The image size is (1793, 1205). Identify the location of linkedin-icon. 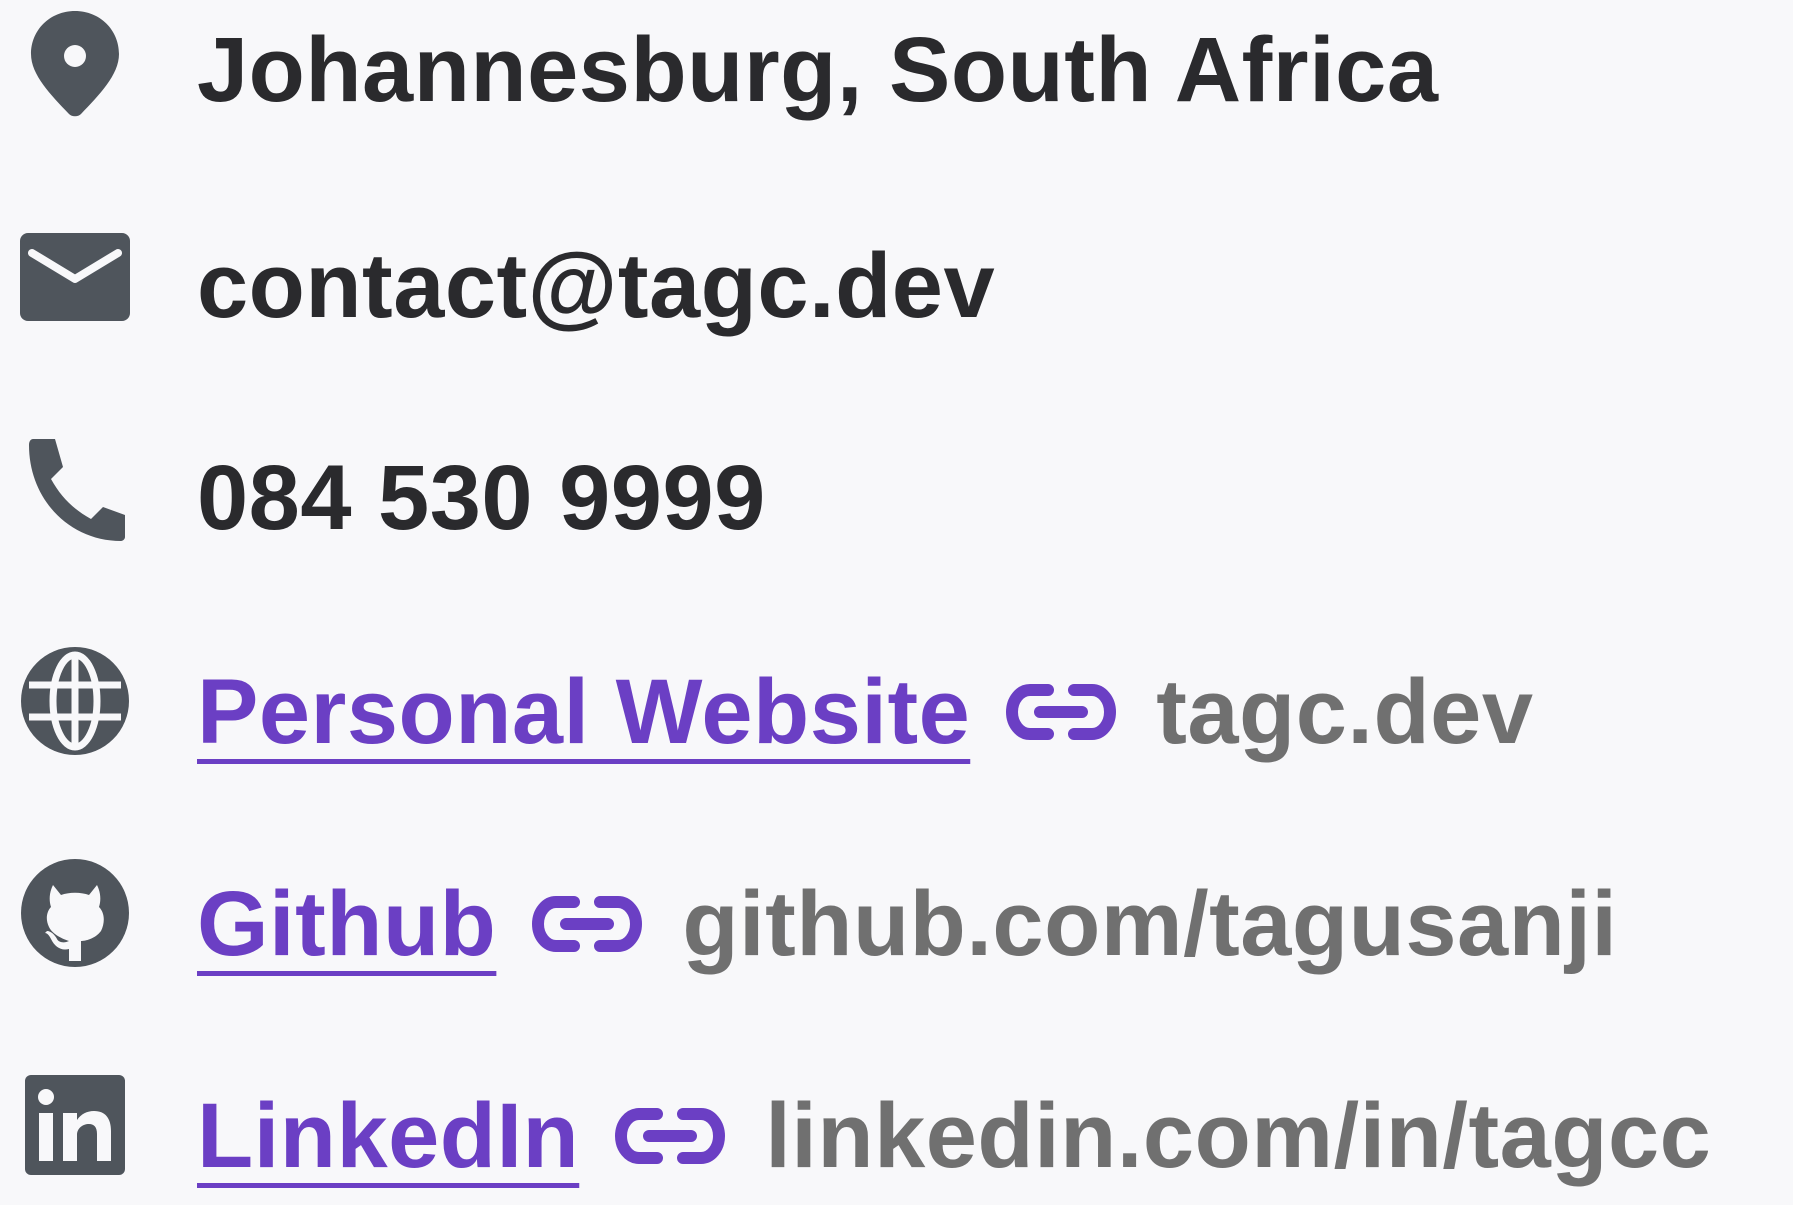
(75, 1125).